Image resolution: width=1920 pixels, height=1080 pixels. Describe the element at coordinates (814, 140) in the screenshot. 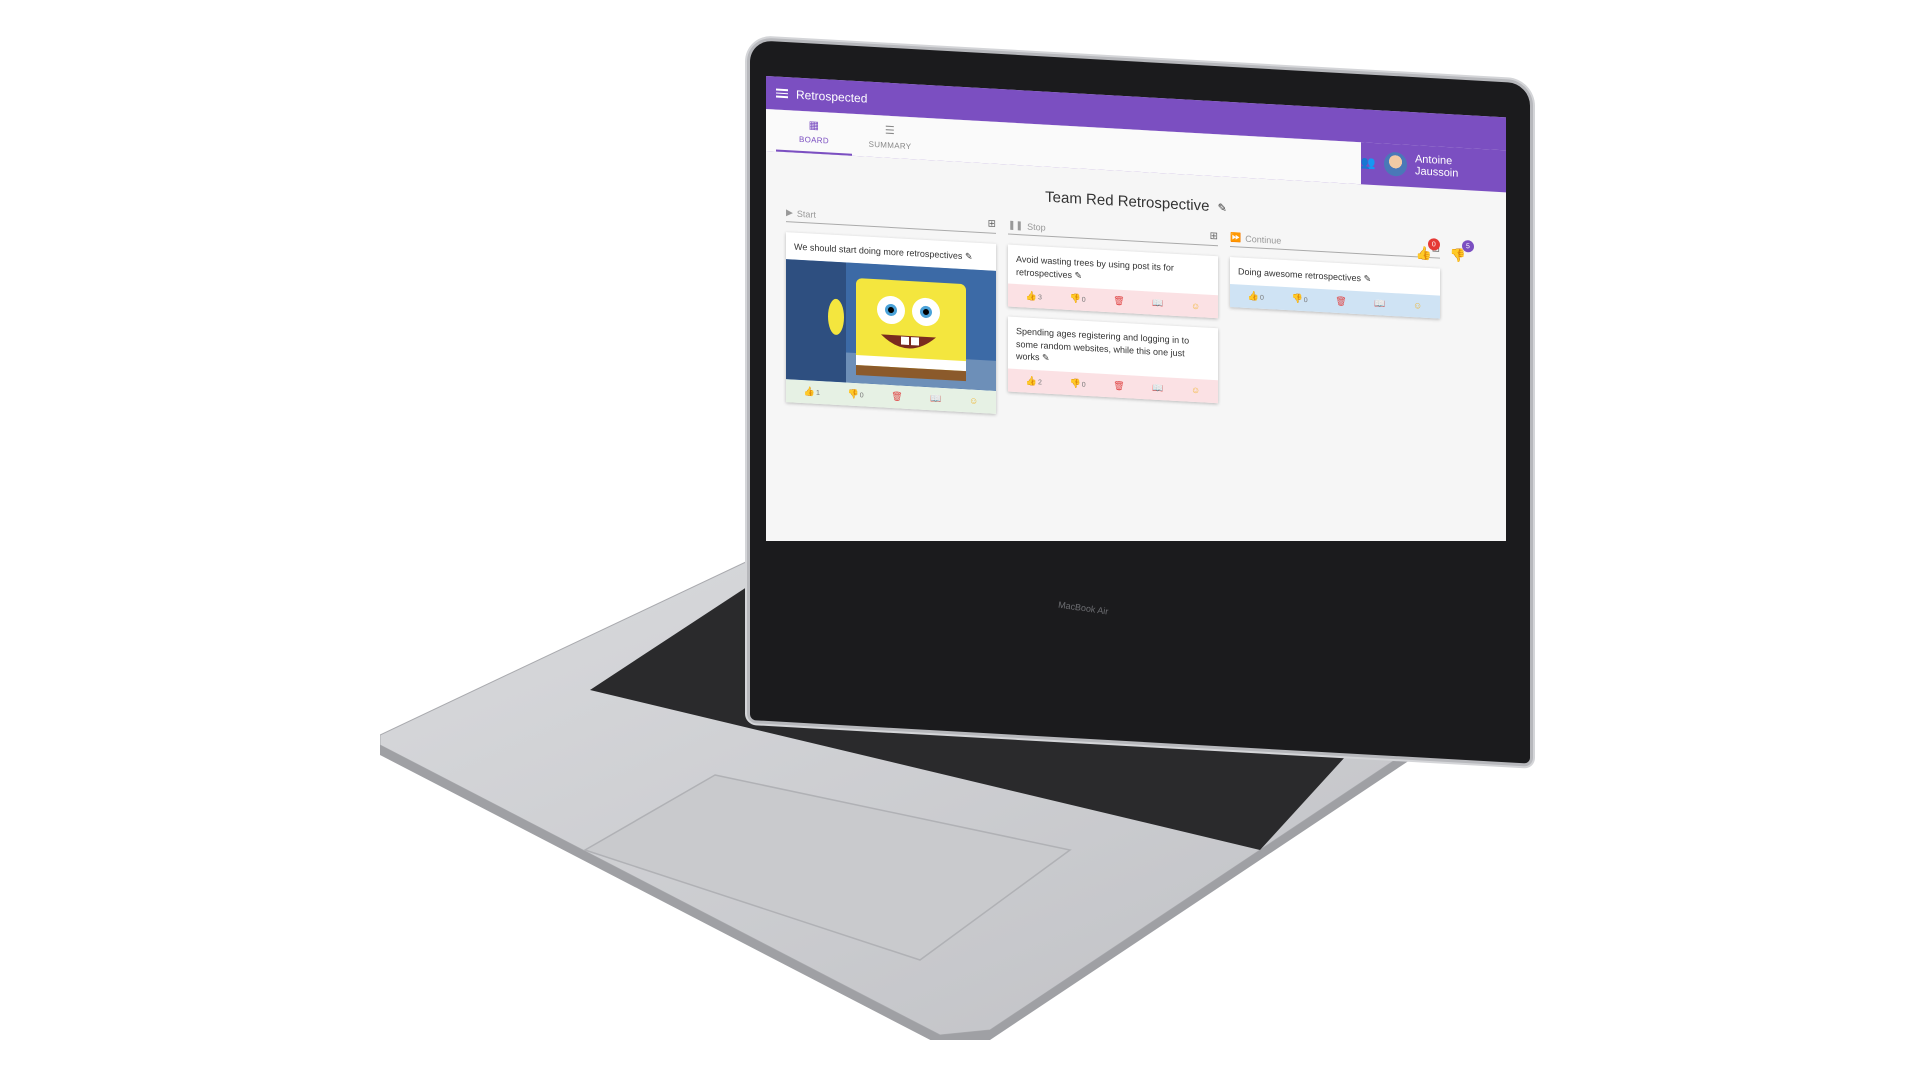

I see `tab-board-label: BOARD` at that location.